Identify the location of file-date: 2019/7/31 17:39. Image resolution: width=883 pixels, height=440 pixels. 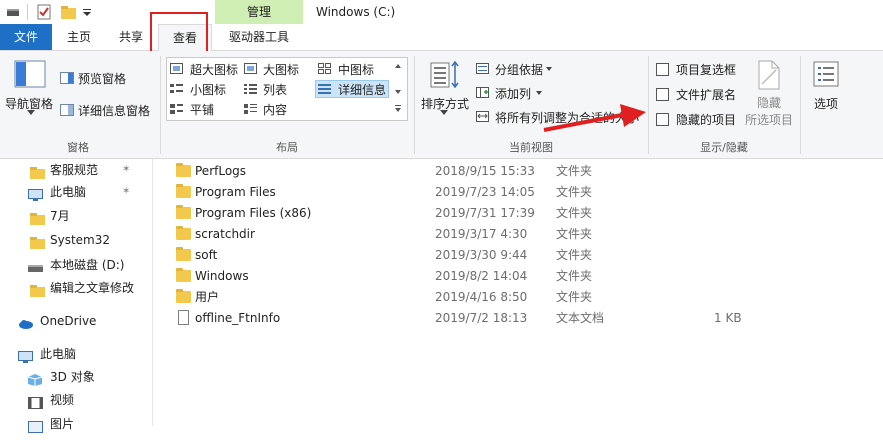
(485, 213).